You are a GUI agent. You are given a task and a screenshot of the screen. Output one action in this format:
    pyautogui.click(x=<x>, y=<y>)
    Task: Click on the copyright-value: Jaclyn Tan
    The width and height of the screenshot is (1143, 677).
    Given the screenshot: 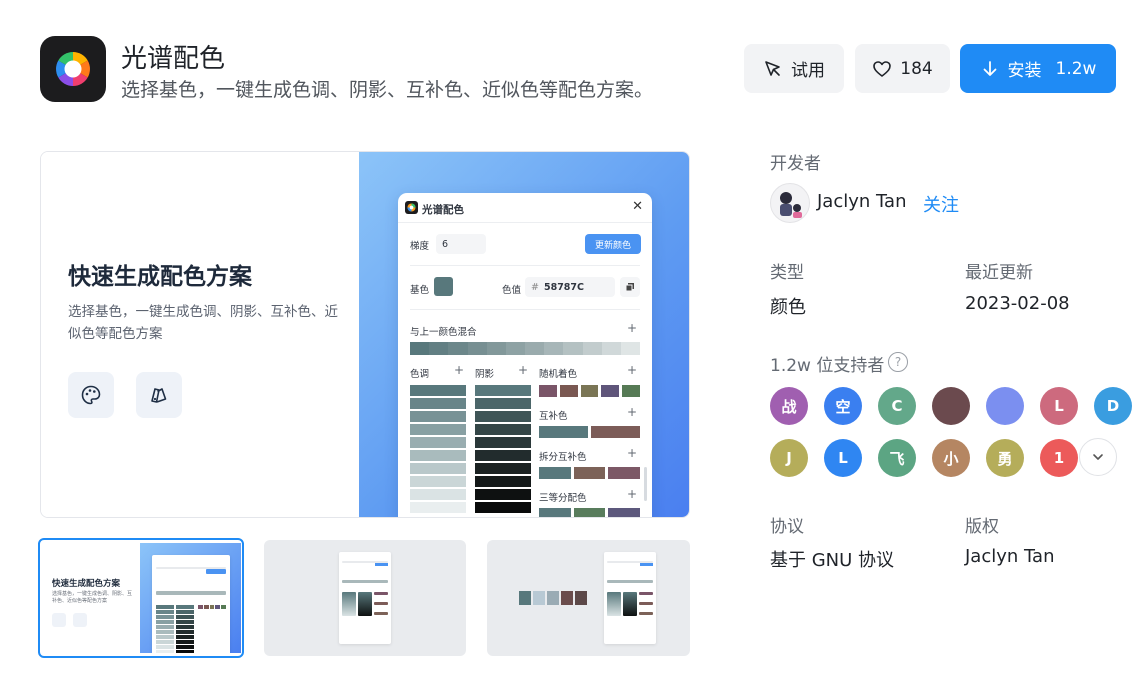 What is the action you would take?
    pyautogui.click(x=1010, y=556)
    